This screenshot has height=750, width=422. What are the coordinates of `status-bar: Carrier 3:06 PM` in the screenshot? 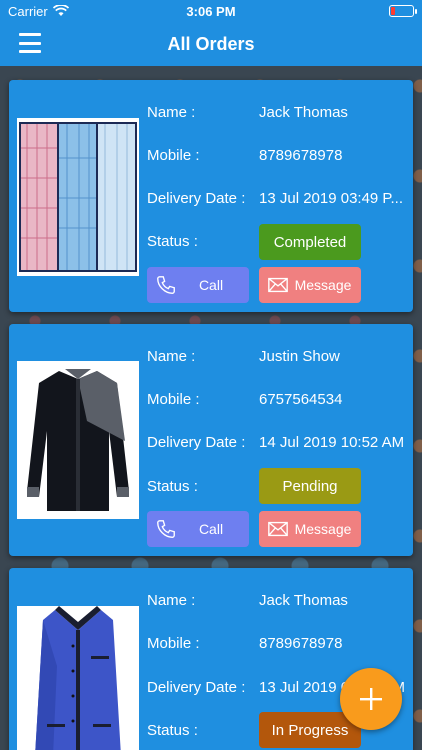 It's located at (211, 11).